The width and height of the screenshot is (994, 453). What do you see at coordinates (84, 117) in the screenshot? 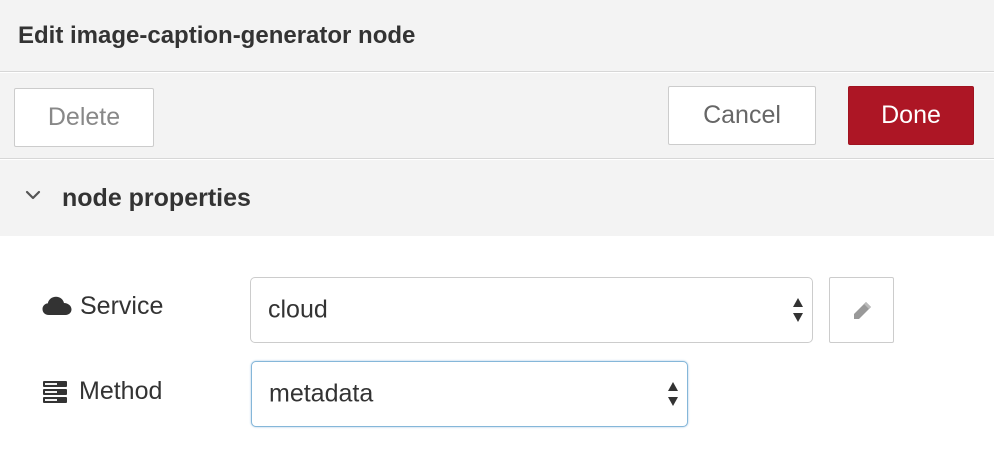
I see `delete-button: Delete` at bounding box center [84, 117].